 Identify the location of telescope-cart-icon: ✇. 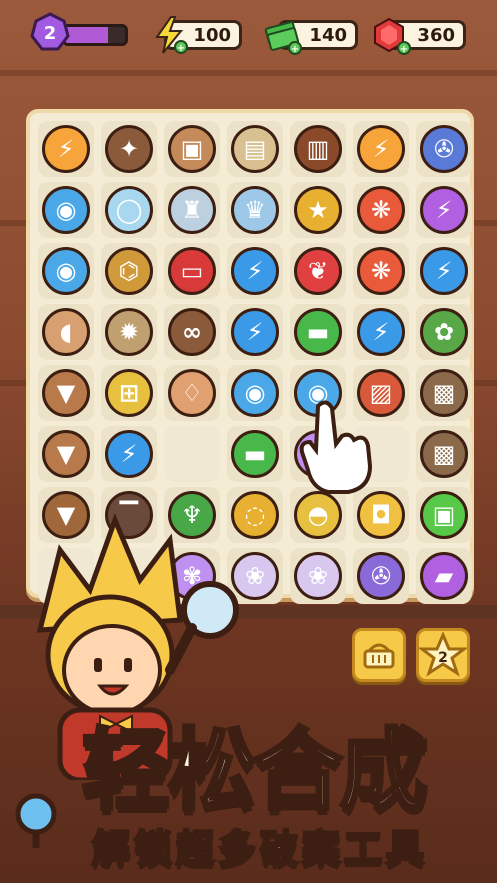
(444, 149).